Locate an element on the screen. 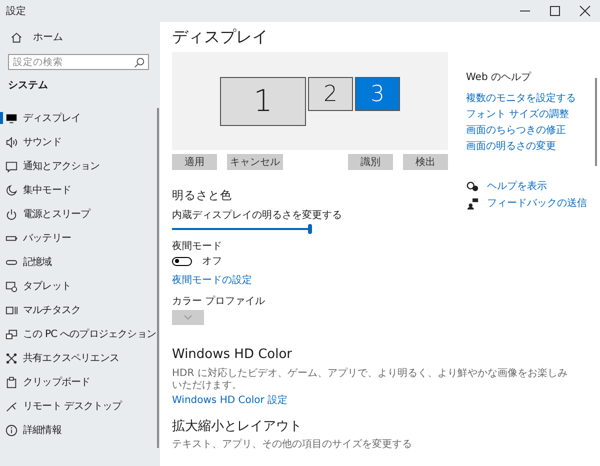  sidebar-item: 詳細情報 is located at coordinates (78, 430).